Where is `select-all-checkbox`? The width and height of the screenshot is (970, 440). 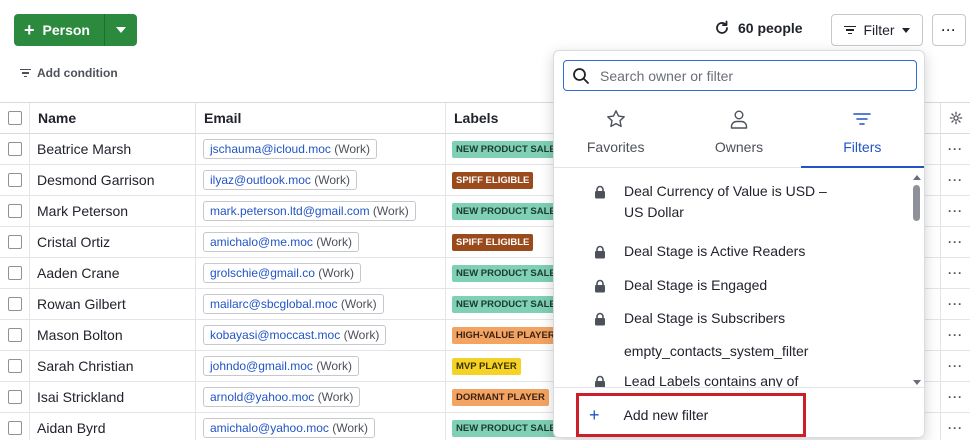
select-all-checkbox is located at coordinates (14, 118).